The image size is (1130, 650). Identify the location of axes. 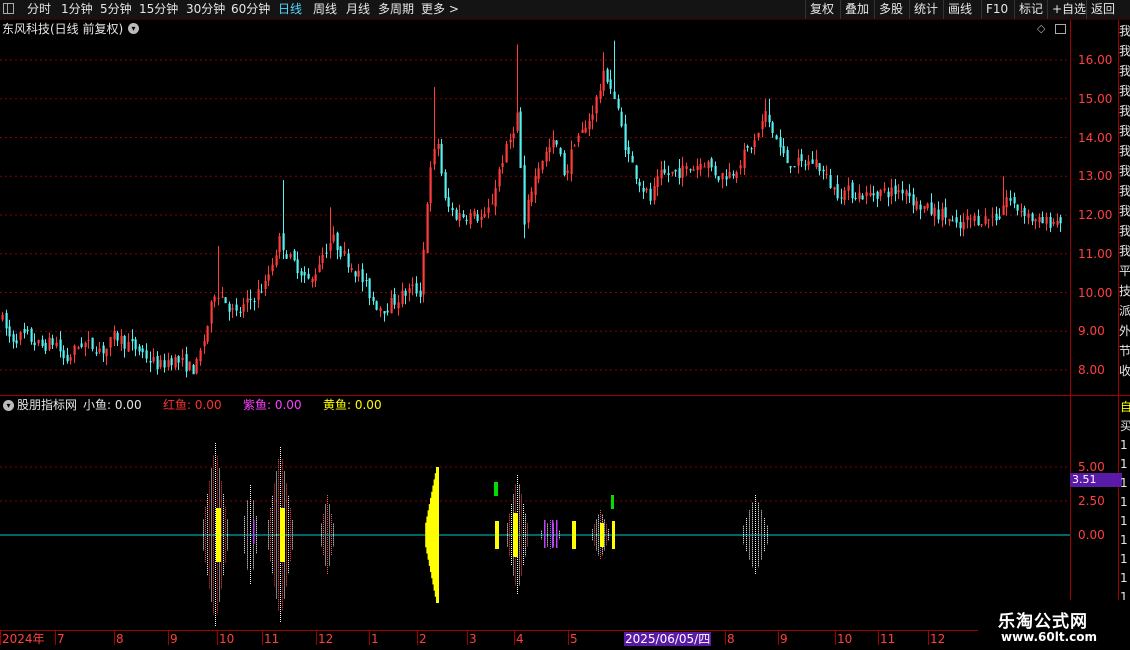
(464, 638).